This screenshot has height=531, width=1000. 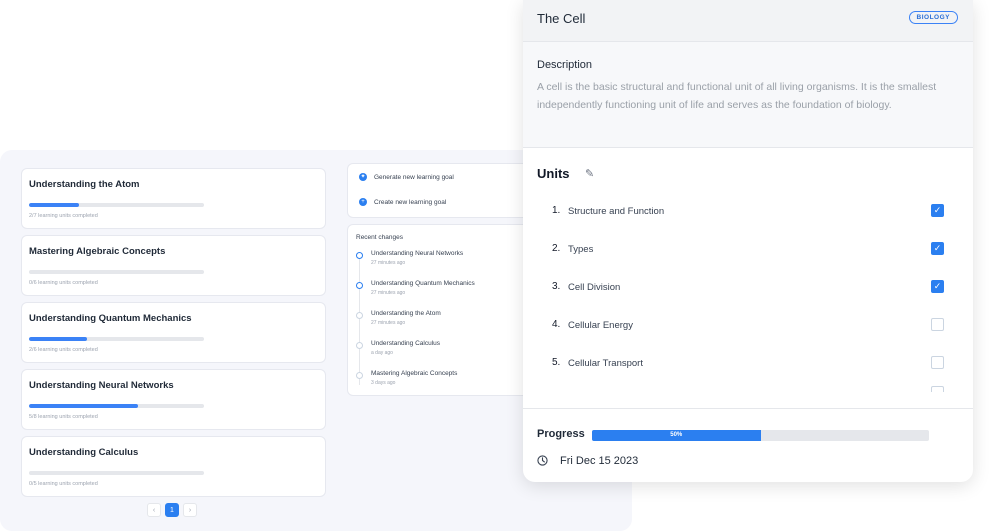 I want to click on page-title: The Cell, so click(x=561, y=18).